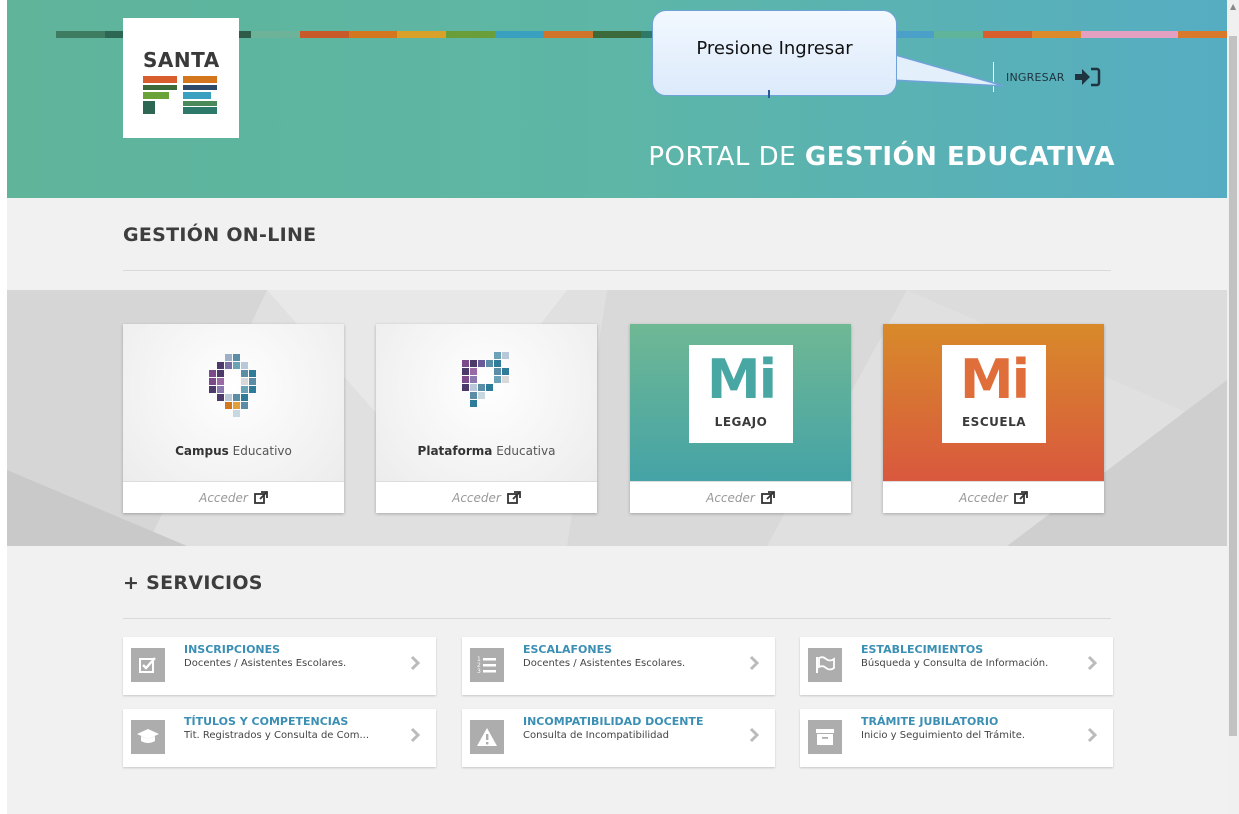 This screenshot has width=1239, height=814. Describe the element at coordinates (617, 270) in the screenshot. I see `online-divider` at that location.